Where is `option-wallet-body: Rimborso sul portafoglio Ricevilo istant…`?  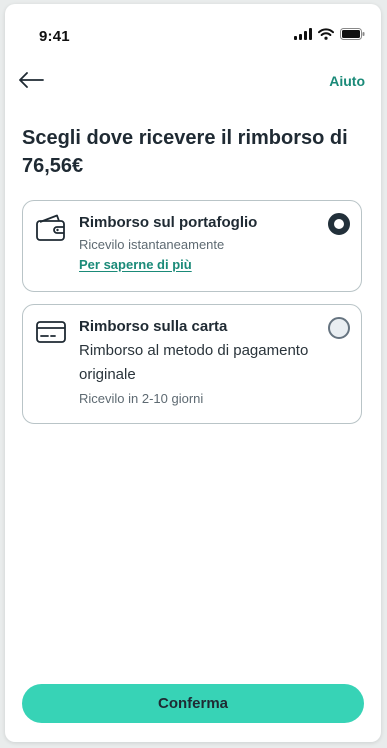
option-wallet-body: Rimborso sul portafoglio Ricevilo istant… is located at coordinates (197, 244).